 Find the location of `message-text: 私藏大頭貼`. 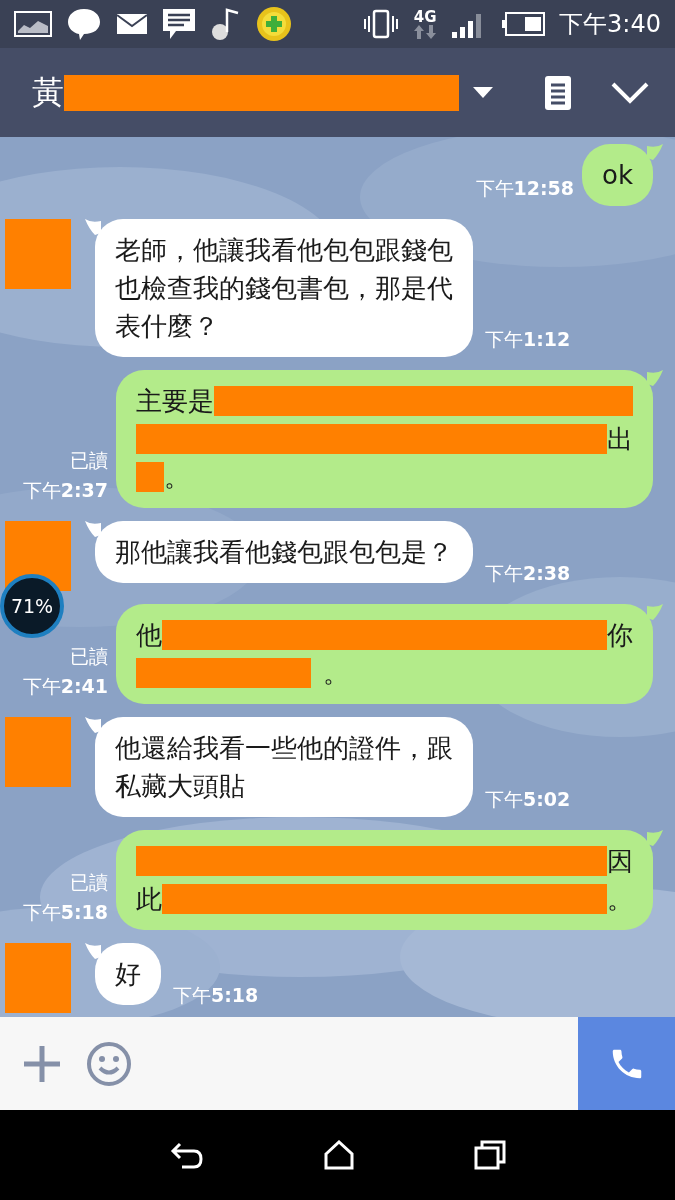

message-text: 私藏大頭貼 is located at coordinates (180, 786).